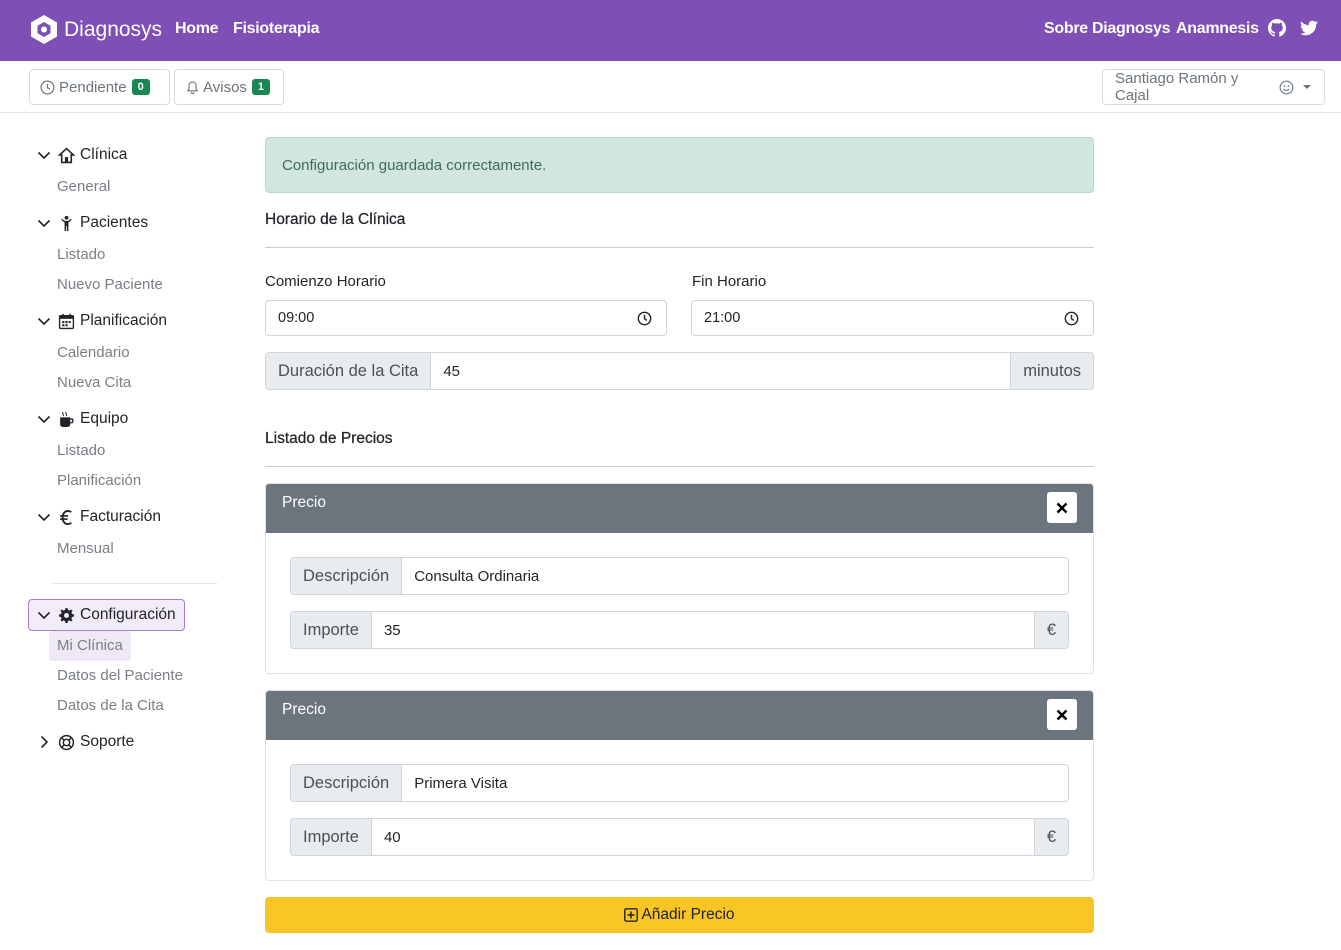 The image size is (1341, 950). I want to click on sidebar-item-listado-pacientes: Listado, so click(81, 254).